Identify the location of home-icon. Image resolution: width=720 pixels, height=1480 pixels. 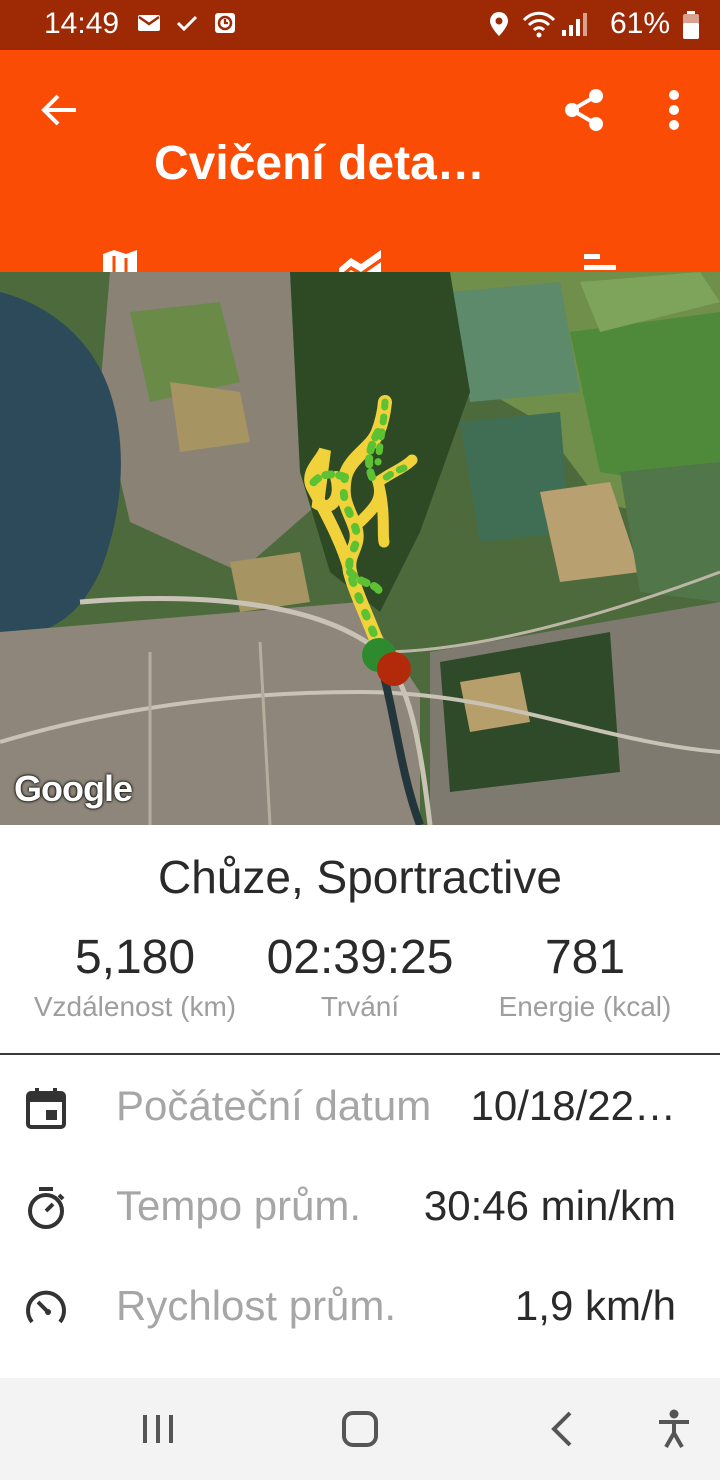
(360, 1429).